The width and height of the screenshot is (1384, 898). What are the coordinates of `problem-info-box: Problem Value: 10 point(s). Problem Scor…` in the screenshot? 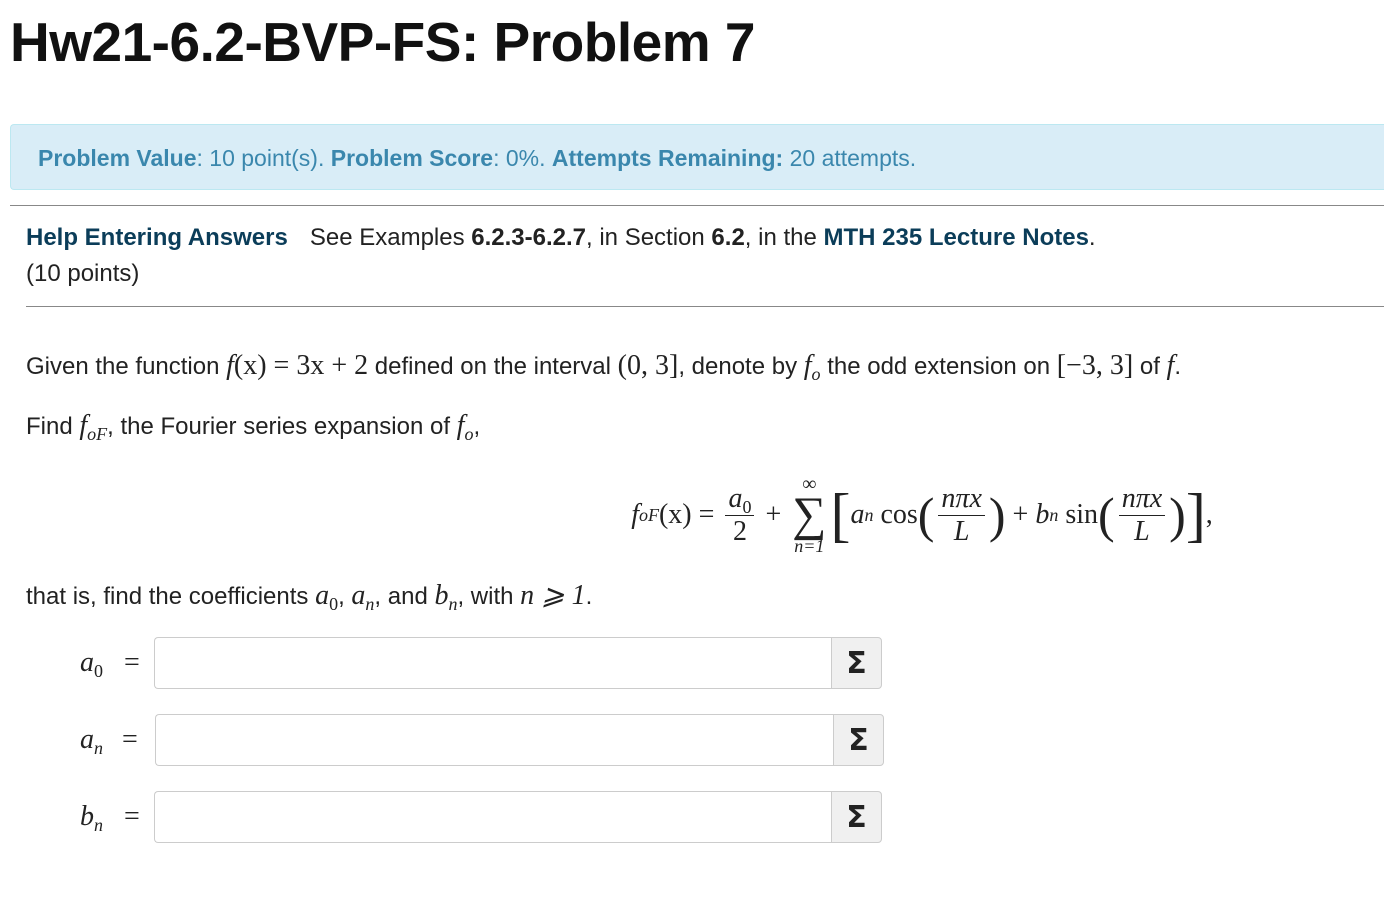 It's located at (697, 157).